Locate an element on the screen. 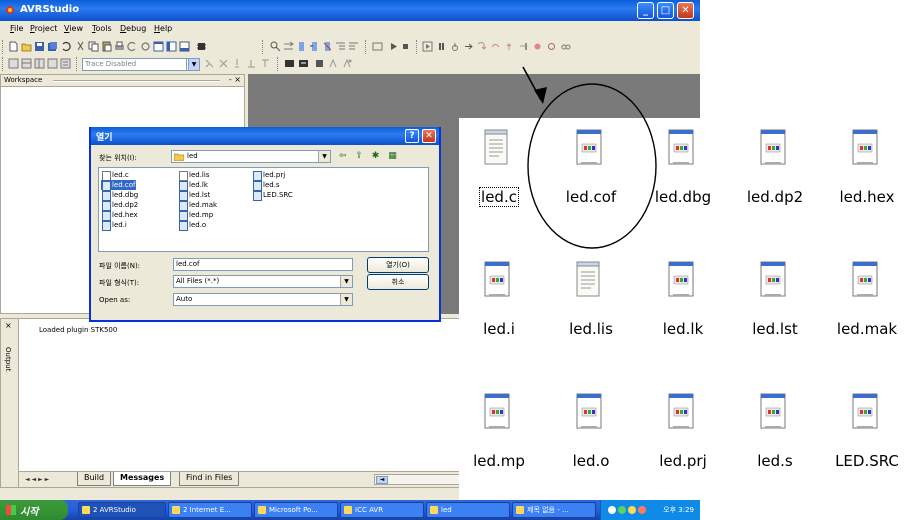 The width and height of the screenshot is (921, 520). maximize-button: □ is located at coordinates (665, 10).